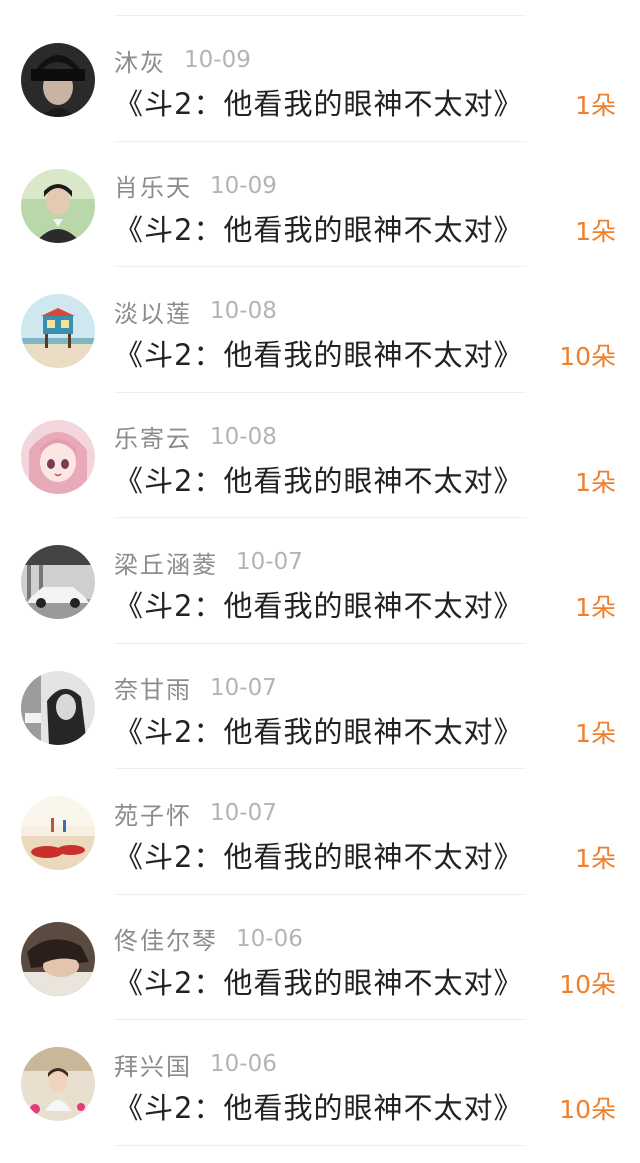 This screenshot has width=640, height=1163. I want to click on list-item: 淡以莲 10-08 《斗2：他看我的眼神不太对》 10朵, so click(320, 330).